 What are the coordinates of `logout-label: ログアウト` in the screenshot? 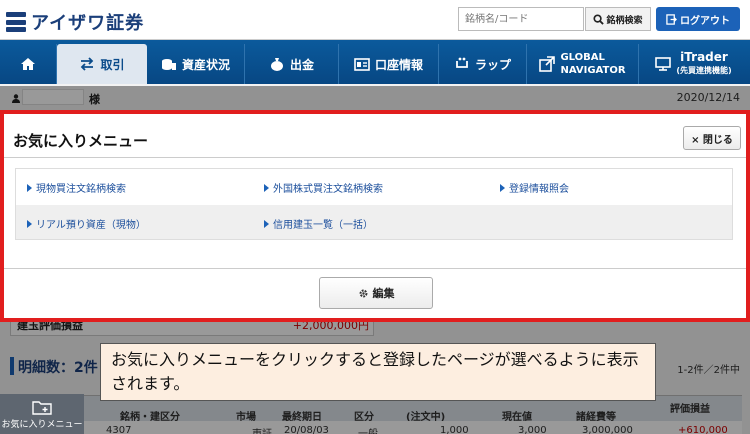 It's located at (705, 21).